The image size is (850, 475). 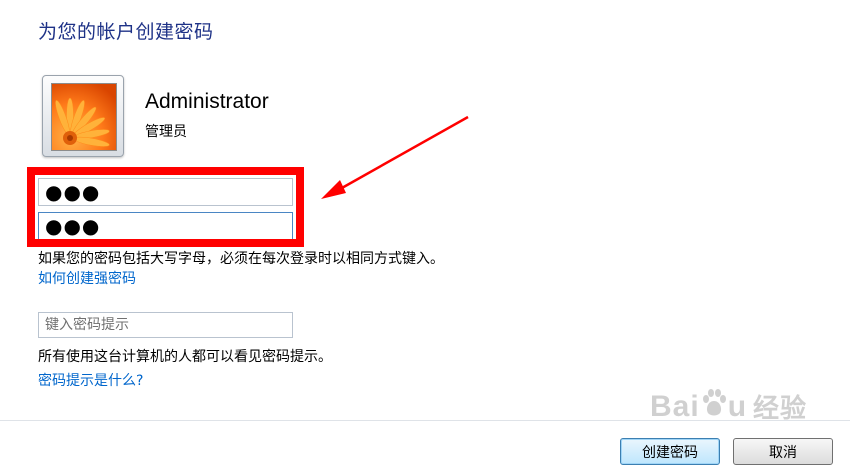 What do you see at coordinates (783, 451) in the screenshot?
I see `cancel-button: 取消` at bounding box center [783, 451].